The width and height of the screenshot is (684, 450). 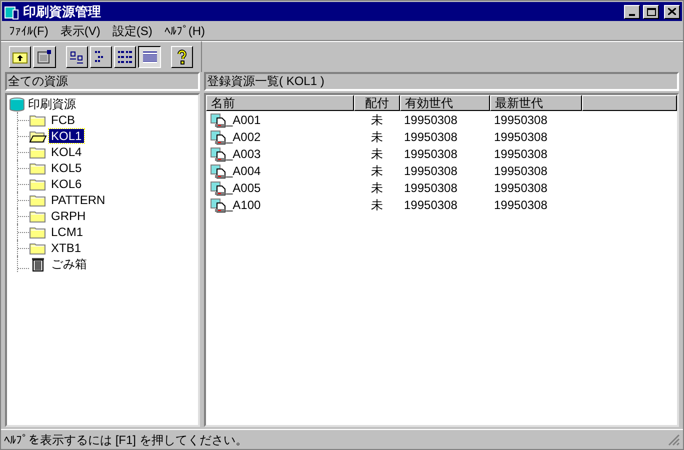 I want to click on tree-item: 印刷資源, so click(x=52, y=104).